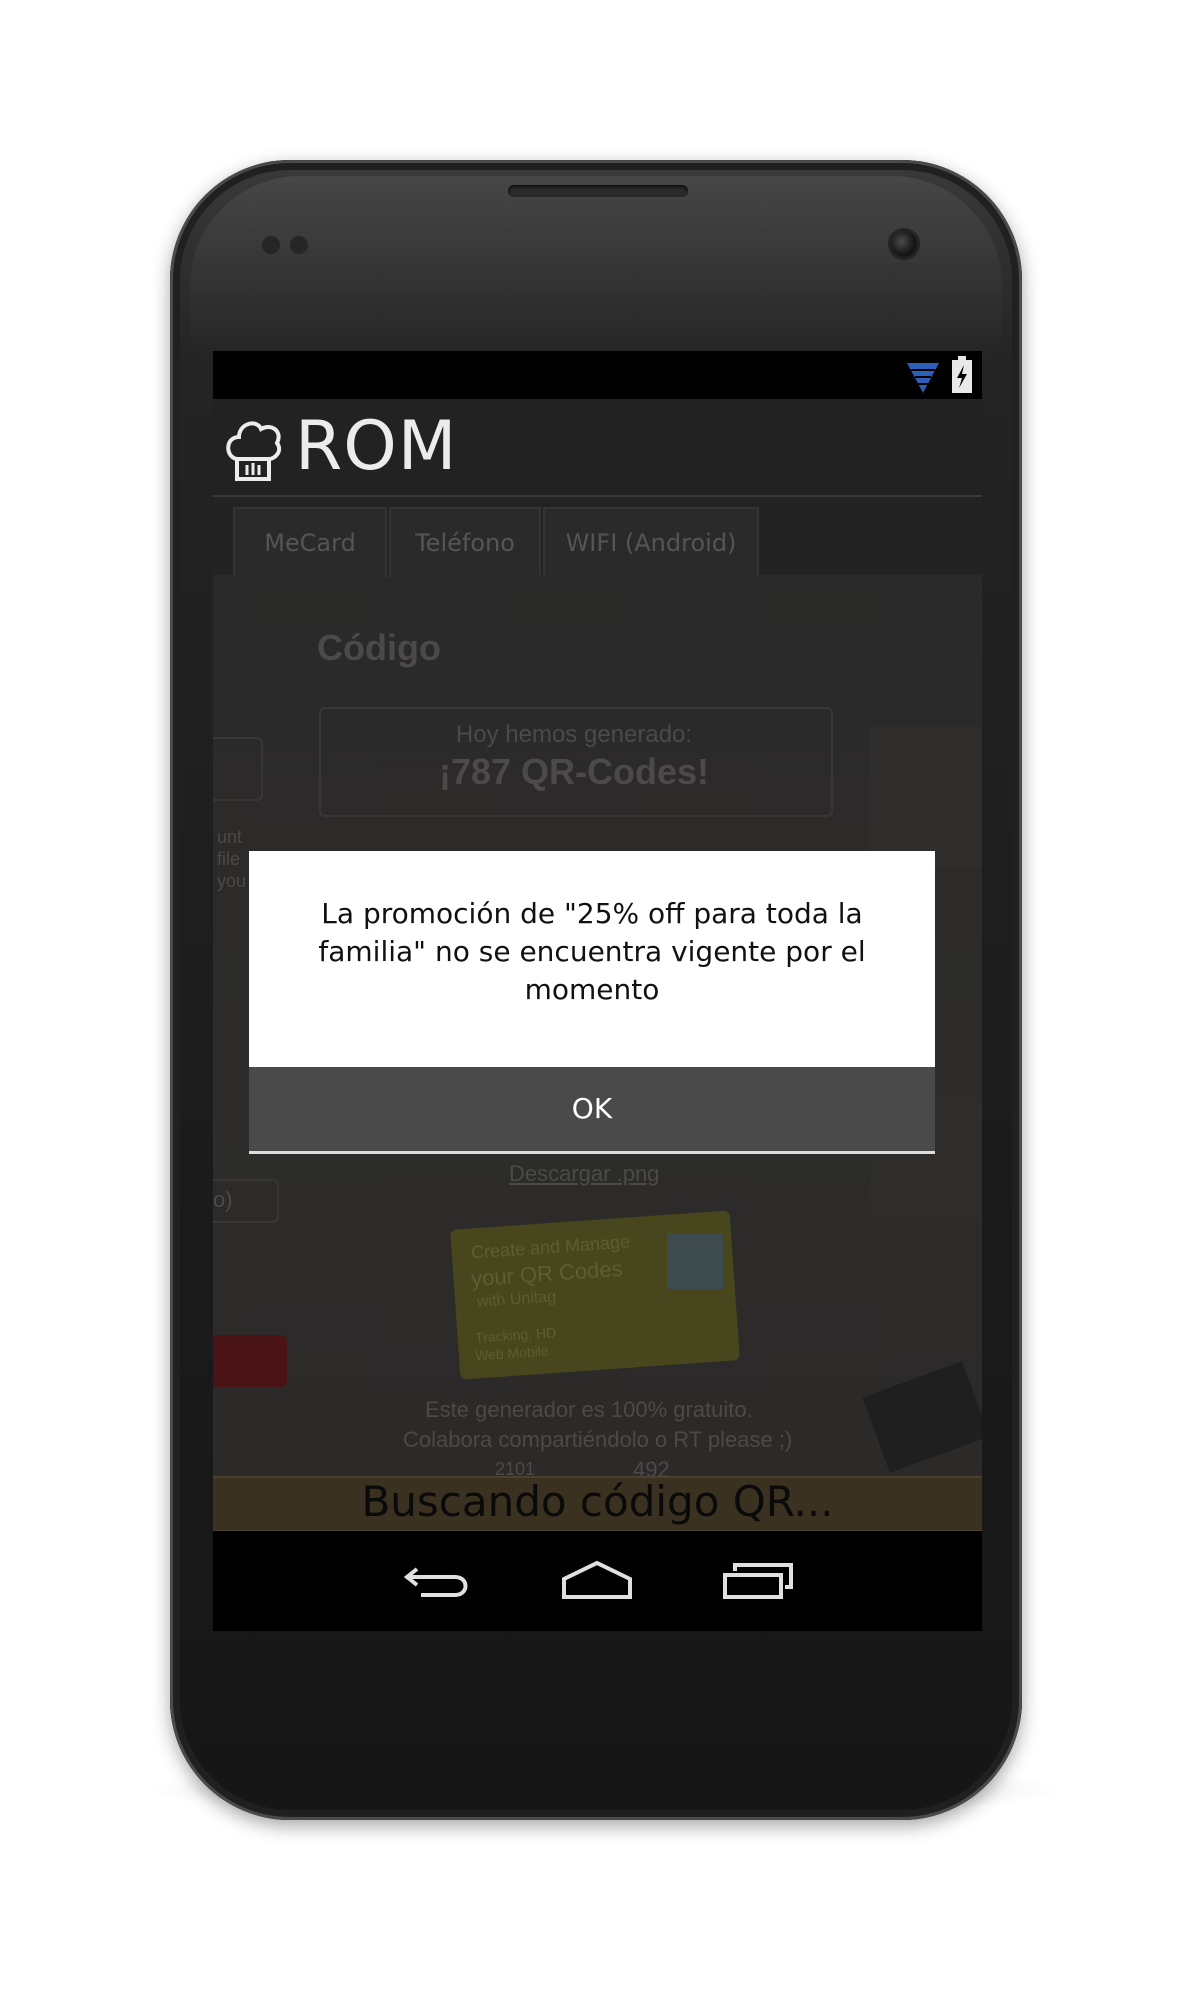 This screenshot has width=1195, height=1994. I want to click on back-icon, so click(438, 1581).